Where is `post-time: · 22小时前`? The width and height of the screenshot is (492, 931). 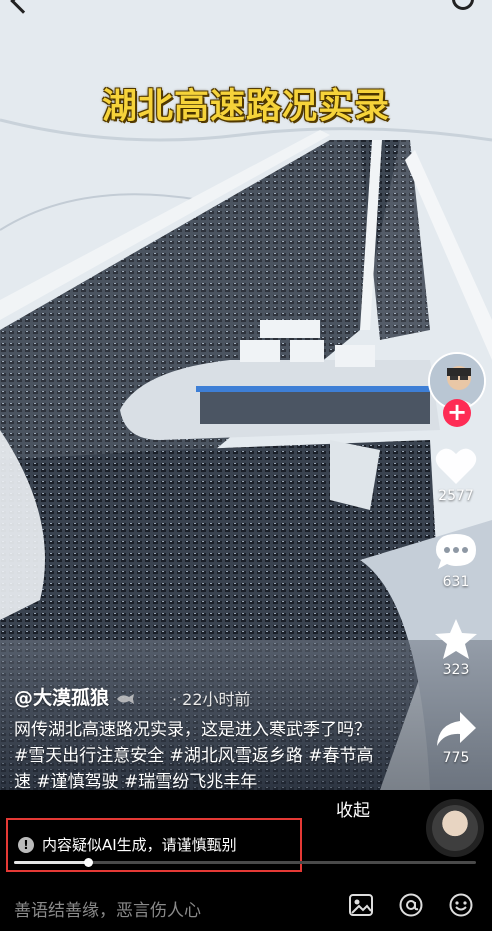
post-time: · 22小时前 is located at coordinates (211, 699).